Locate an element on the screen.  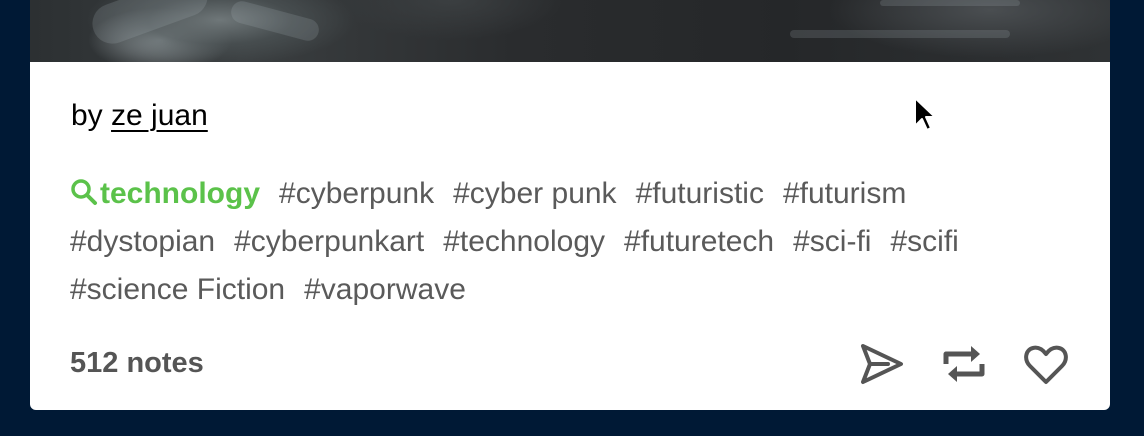
post-image is located at coordinates (570, 31).